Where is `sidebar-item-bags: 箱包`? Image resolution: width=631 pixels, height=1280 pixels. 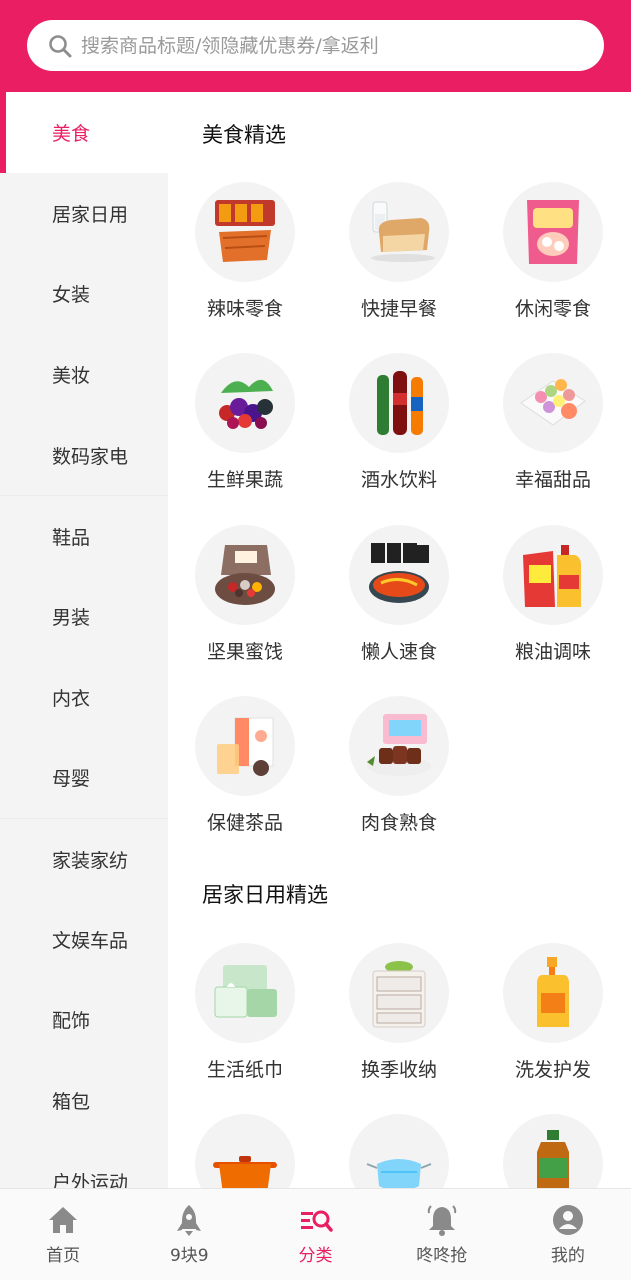 sidebar-item-bags: 箱包 is located at coordinates (84, 1100).